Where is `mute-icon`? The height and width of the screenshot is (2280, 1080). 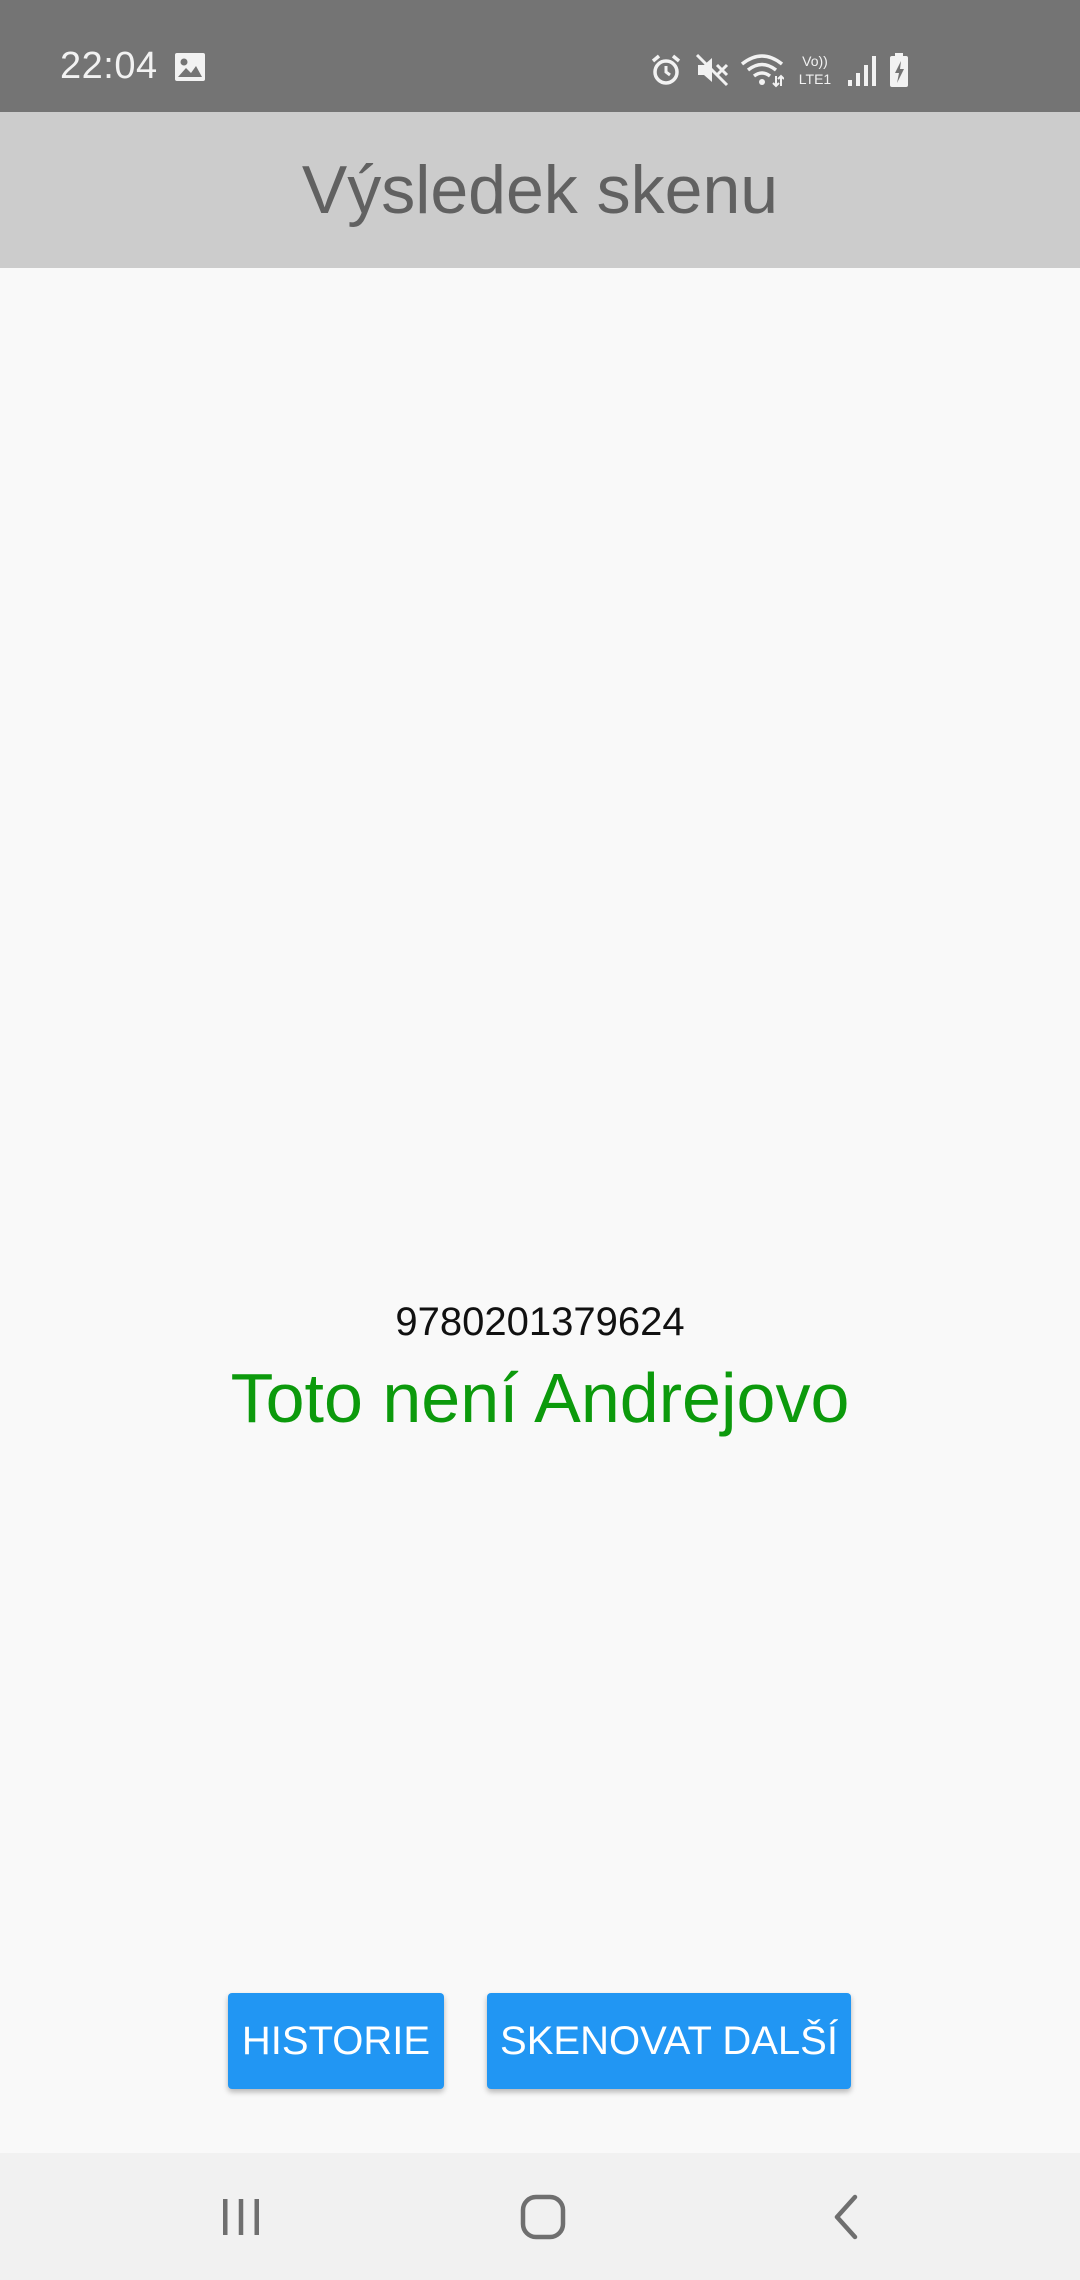
mute-icon is located at coordinates (712, 70).